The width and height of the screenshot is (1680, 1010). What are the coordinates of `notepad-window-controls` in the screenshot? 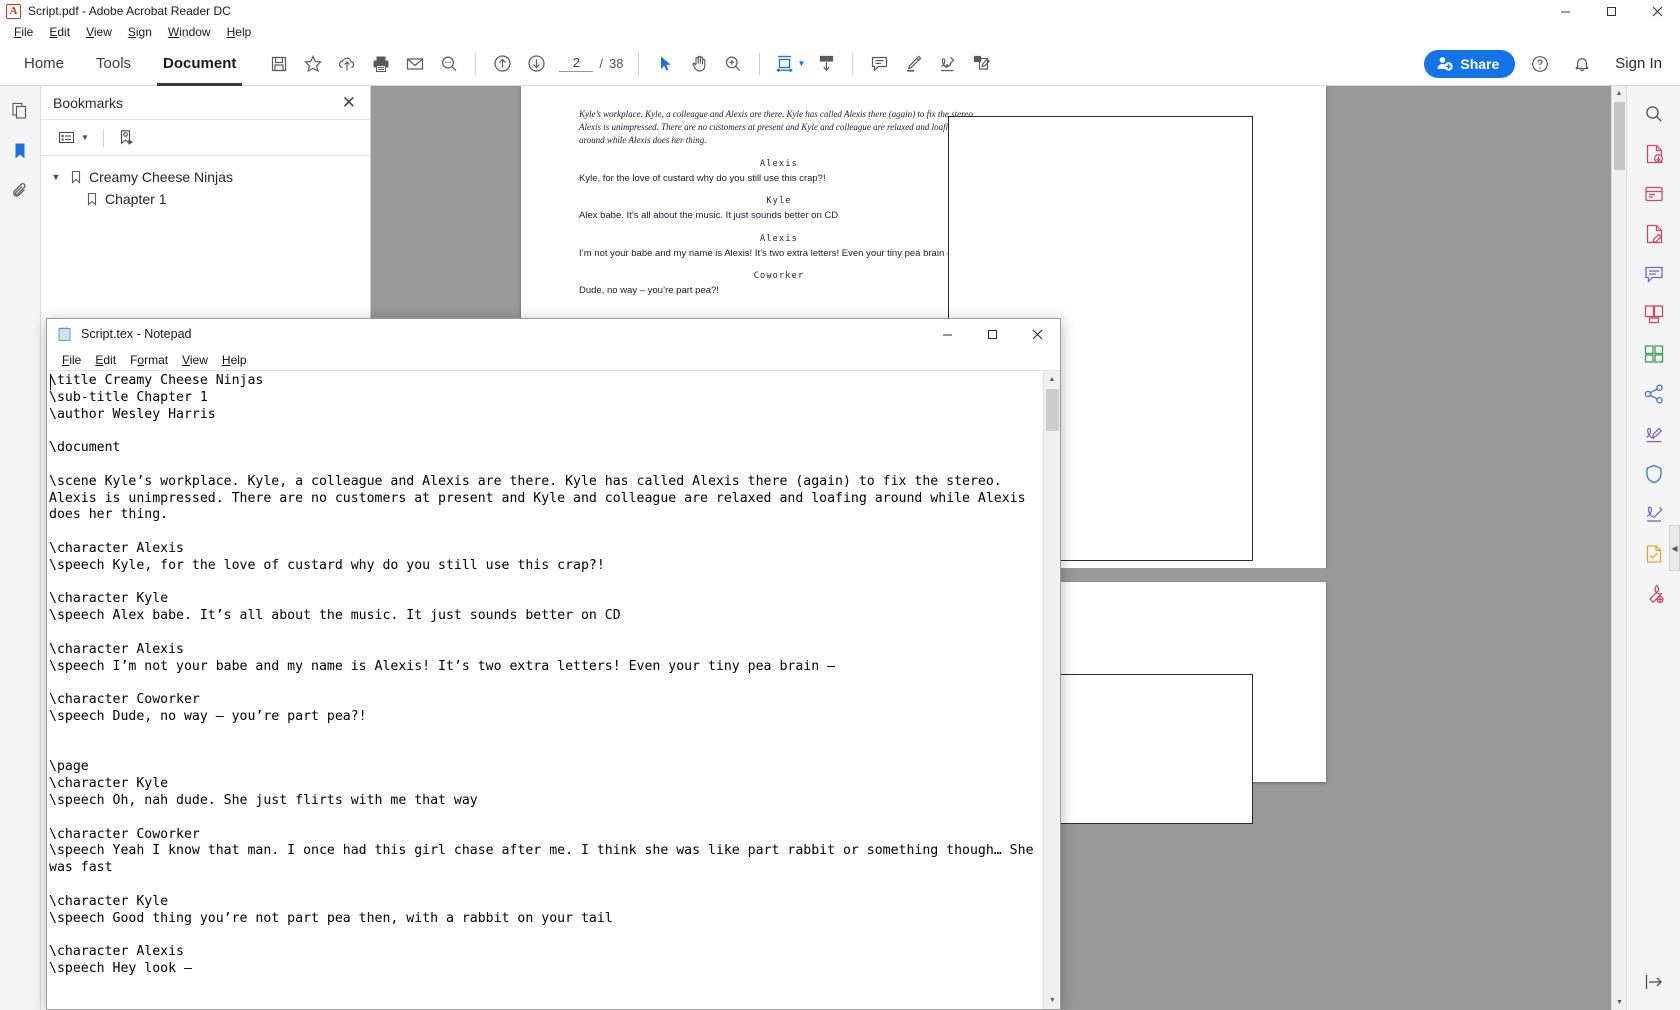 It's located at (992, 334).